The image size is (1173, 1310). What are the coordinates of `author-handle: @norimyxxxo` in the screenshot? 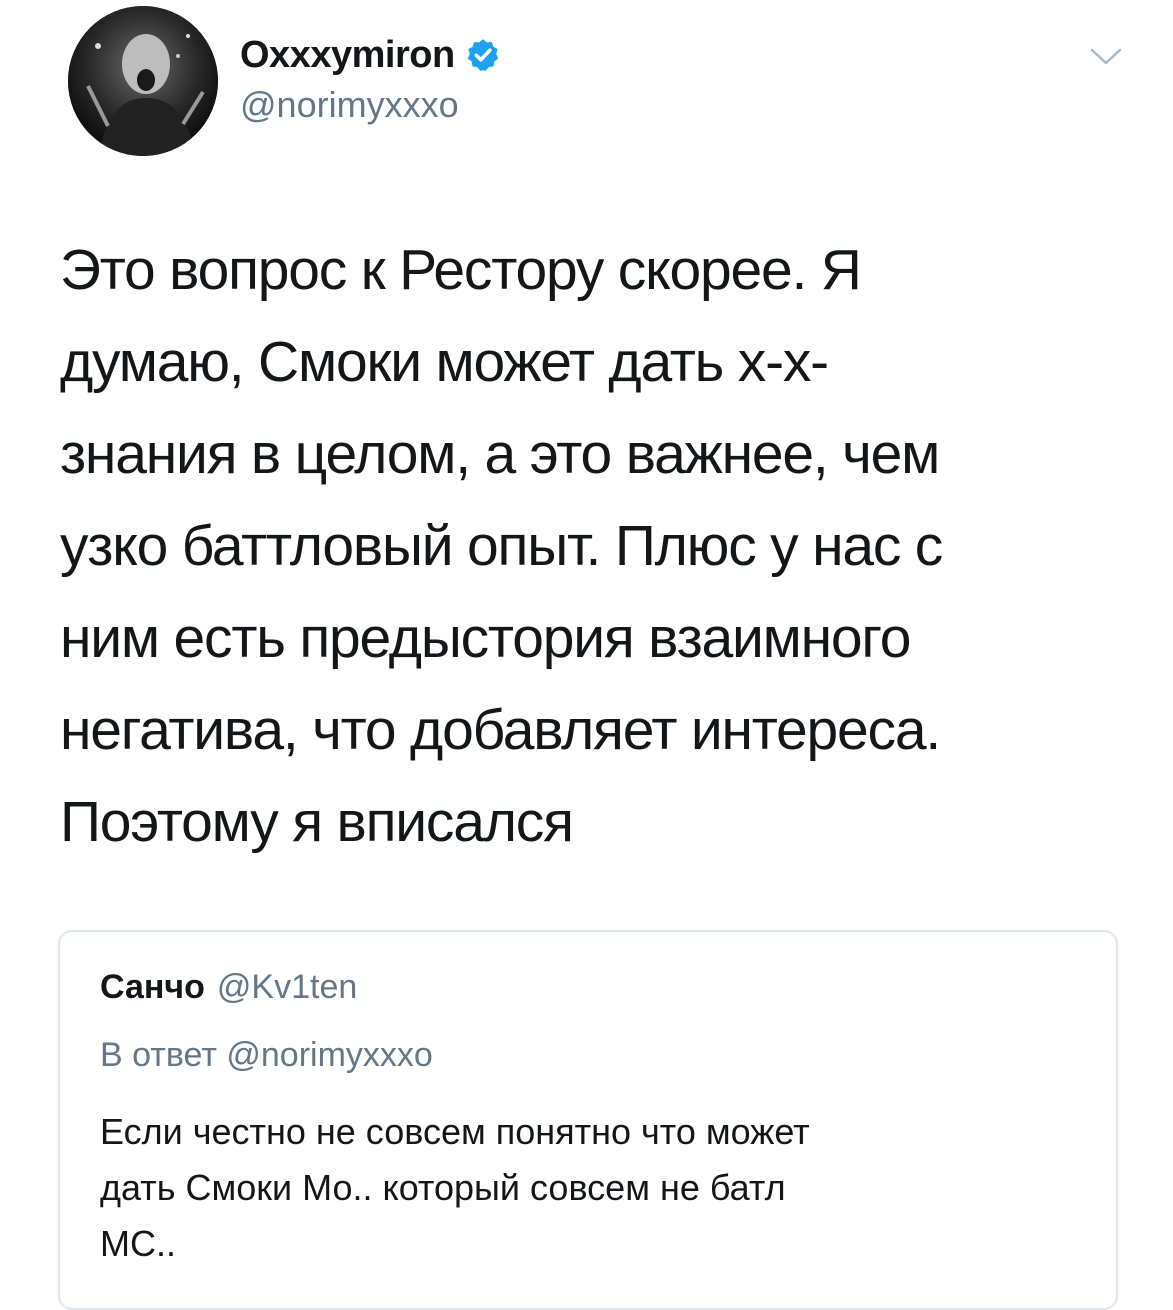 It's located at (349, 105).